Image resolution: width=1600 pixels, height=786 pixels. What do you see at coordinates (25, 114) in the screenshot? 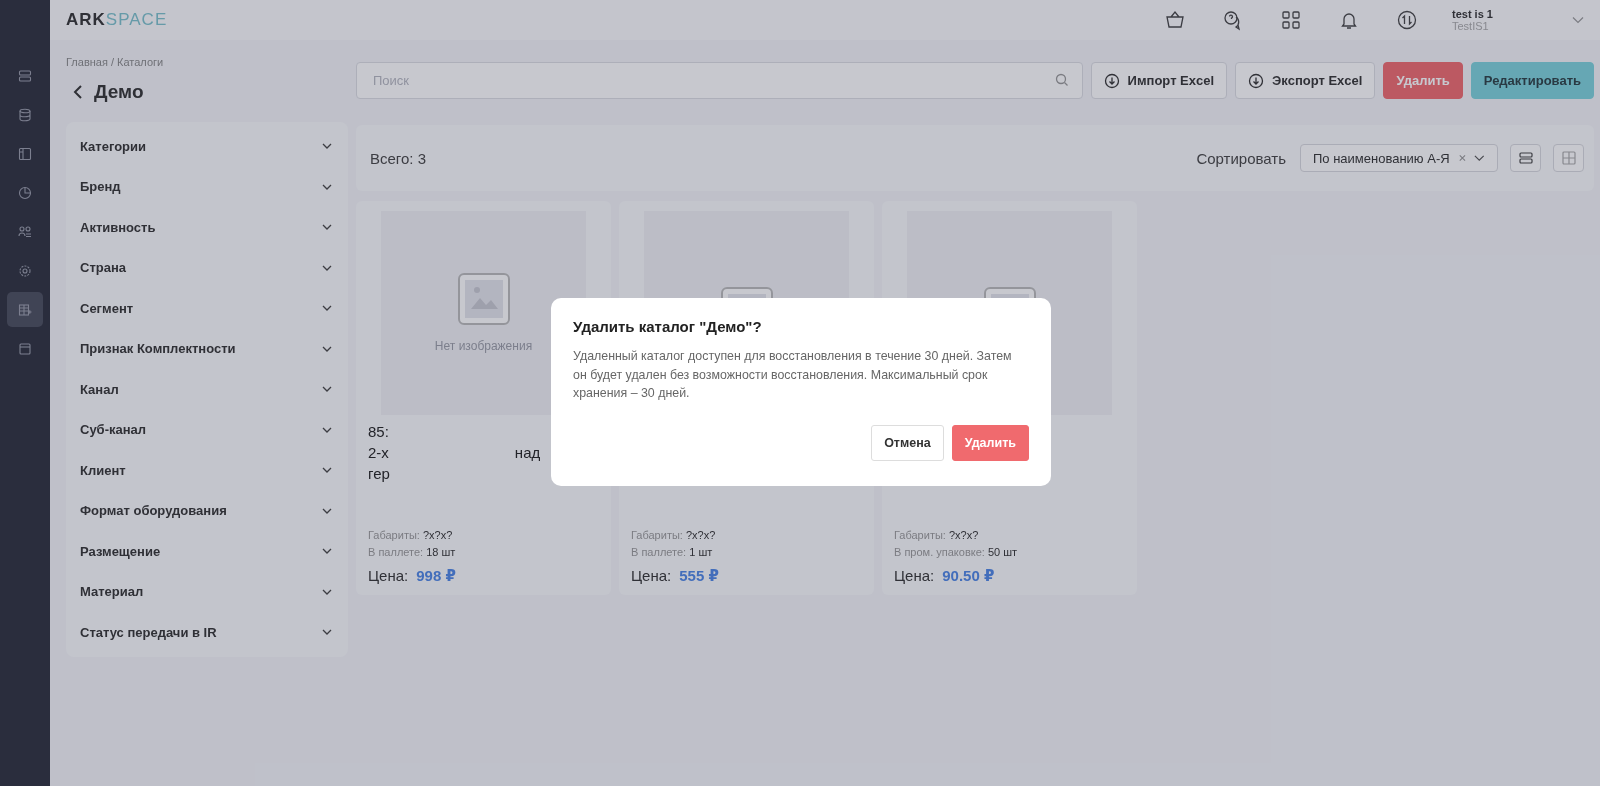
I see `database-icon` at bounding box center [25, 114].